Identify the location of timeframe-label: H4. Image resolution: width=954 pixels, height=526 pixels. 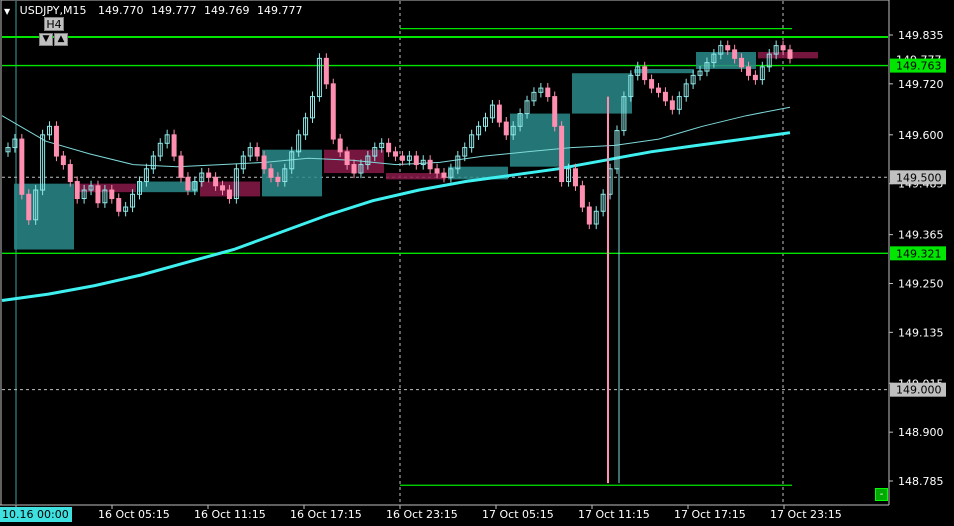
(54, 24).